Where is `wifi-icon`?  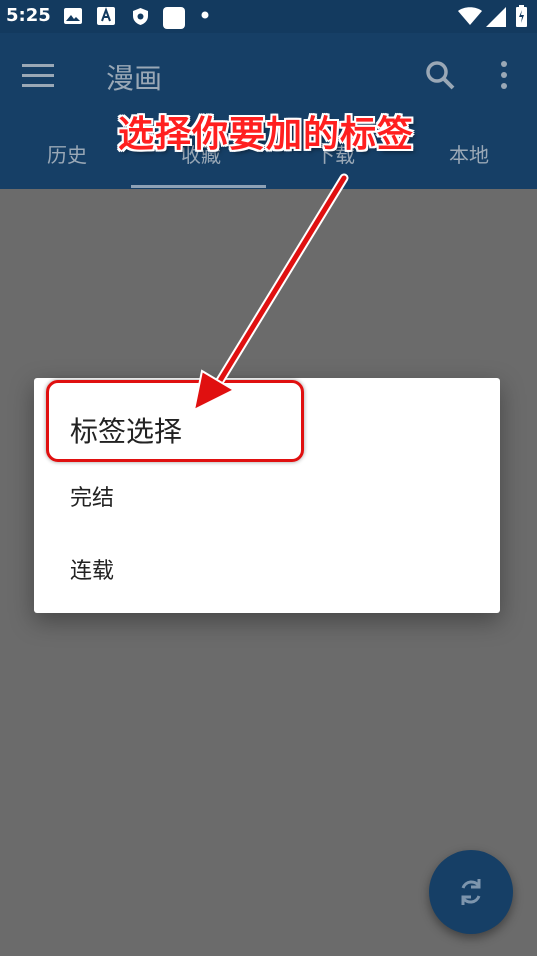 wifi-icon is located at coordinates (470, 16).